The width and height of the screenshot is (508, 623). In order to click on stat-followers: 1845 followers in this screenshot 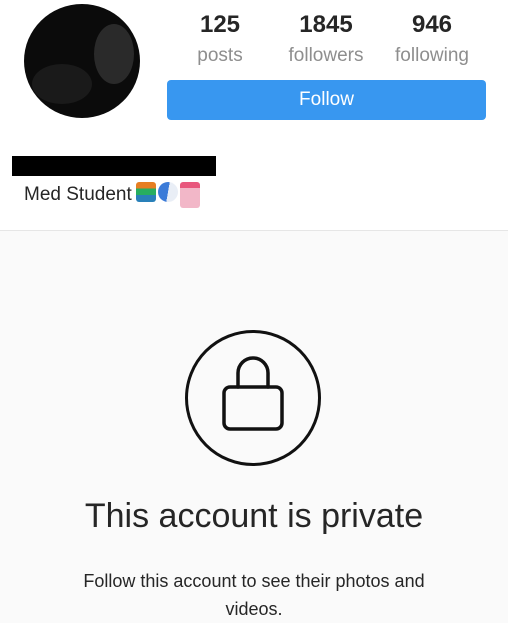, I will do `click(326, 39)`.